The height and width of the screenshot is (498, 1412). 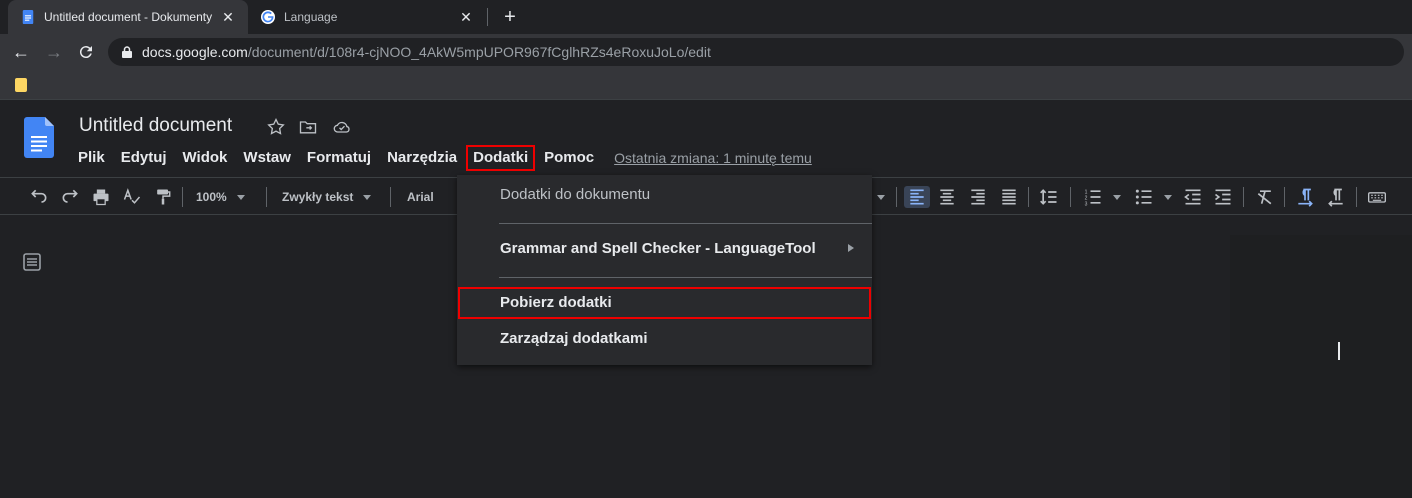 I want to click on reload-icon, so click(x=86, y=52).